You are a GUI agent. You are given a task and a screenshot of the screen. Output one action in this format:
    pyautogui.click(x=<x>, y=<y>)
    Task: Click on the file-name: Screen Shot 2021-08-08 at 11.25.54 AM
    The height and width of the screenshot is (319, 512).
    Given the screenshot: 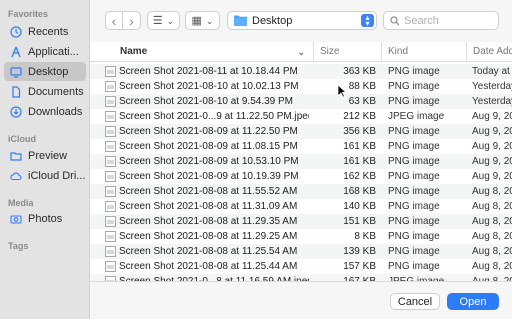 What is the action you would take?
    pyautogui.click(x=208, y=251)
    